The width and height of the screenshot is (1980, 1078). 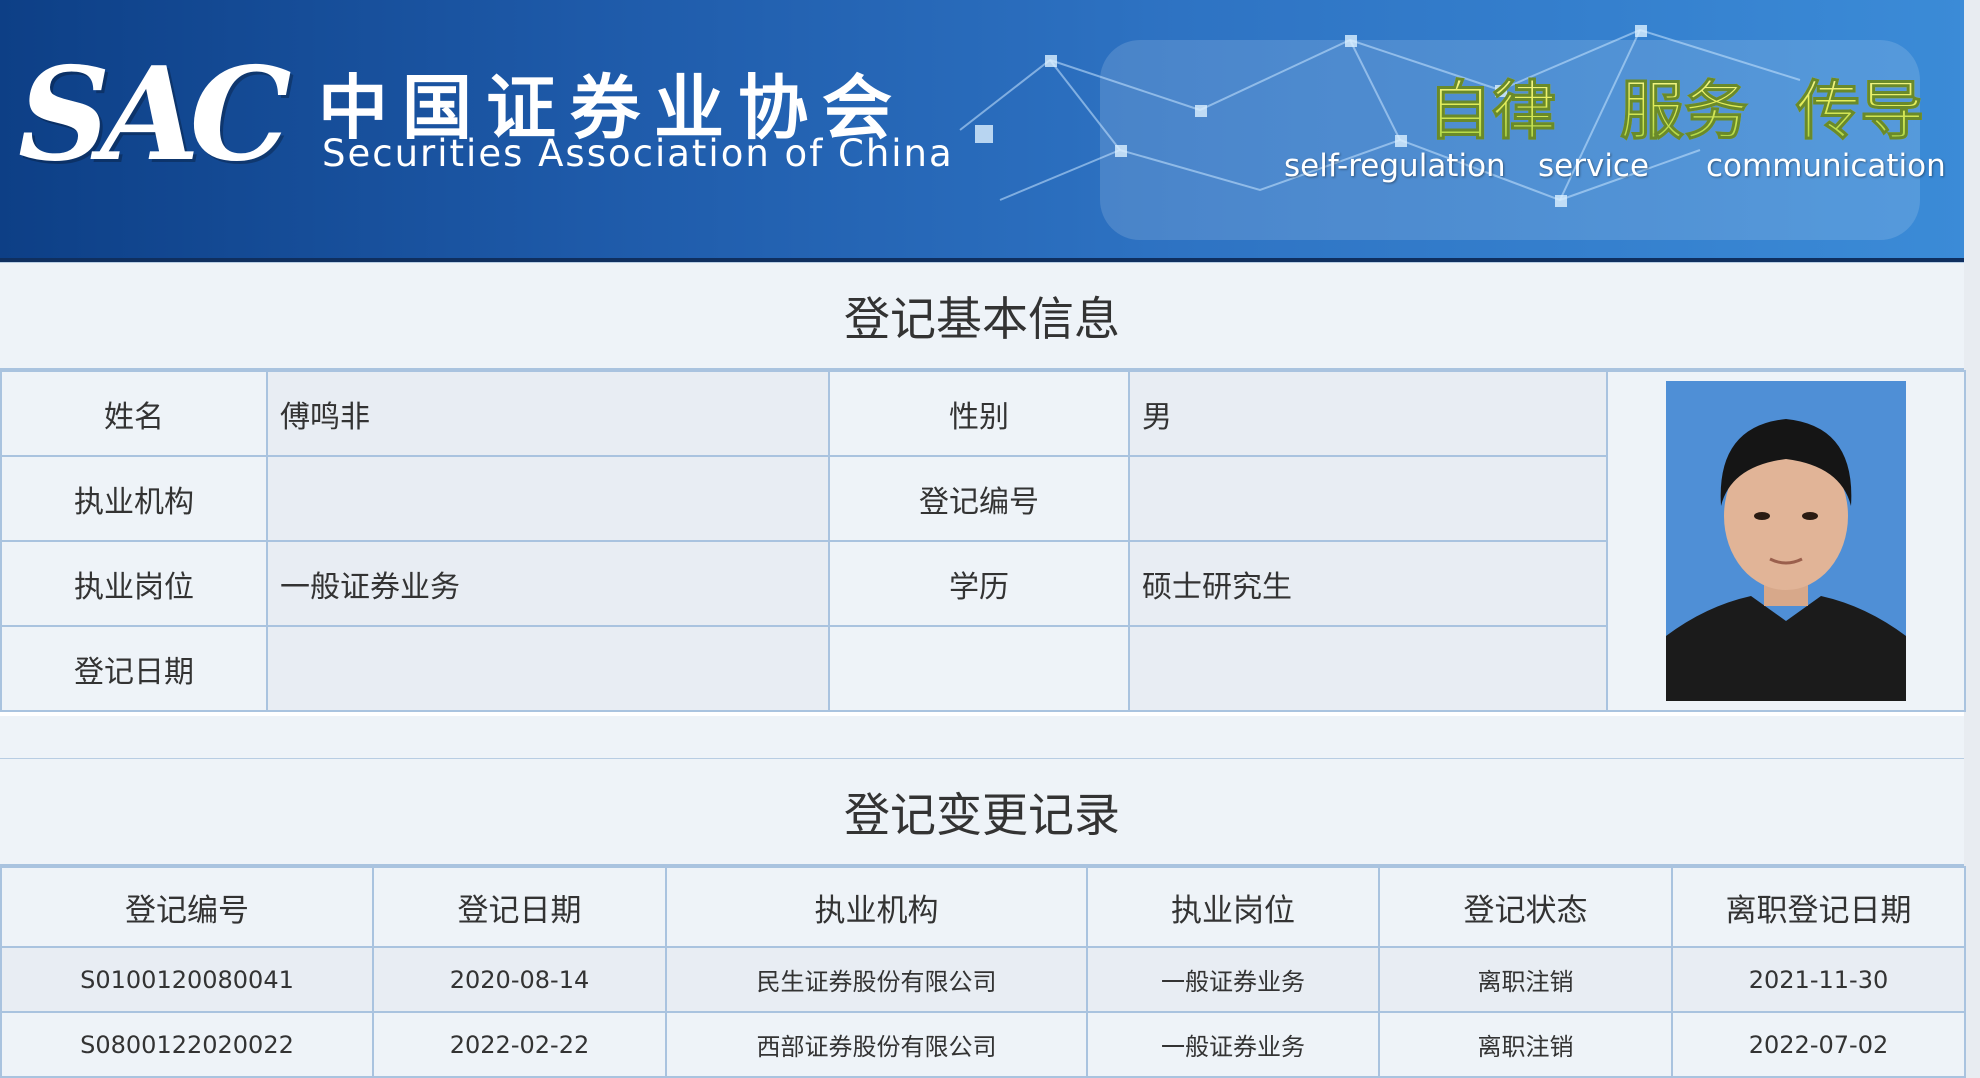 I want to click on slogan-self-regulation: 自律, so click(x=1492, y=106).